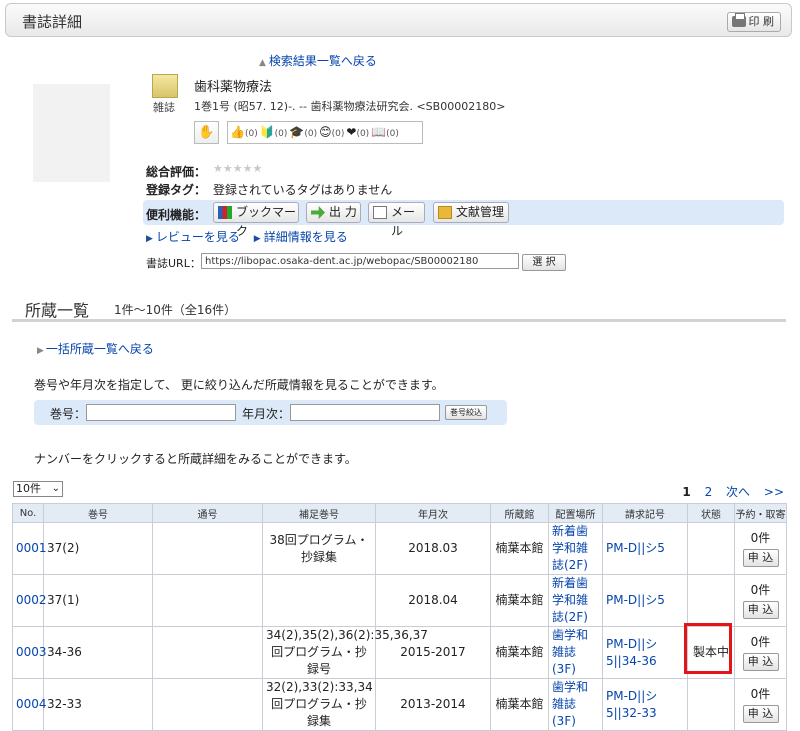 The height and width of the screenshot is (731, 800). I want to click on cell-status, so click(711, 548).